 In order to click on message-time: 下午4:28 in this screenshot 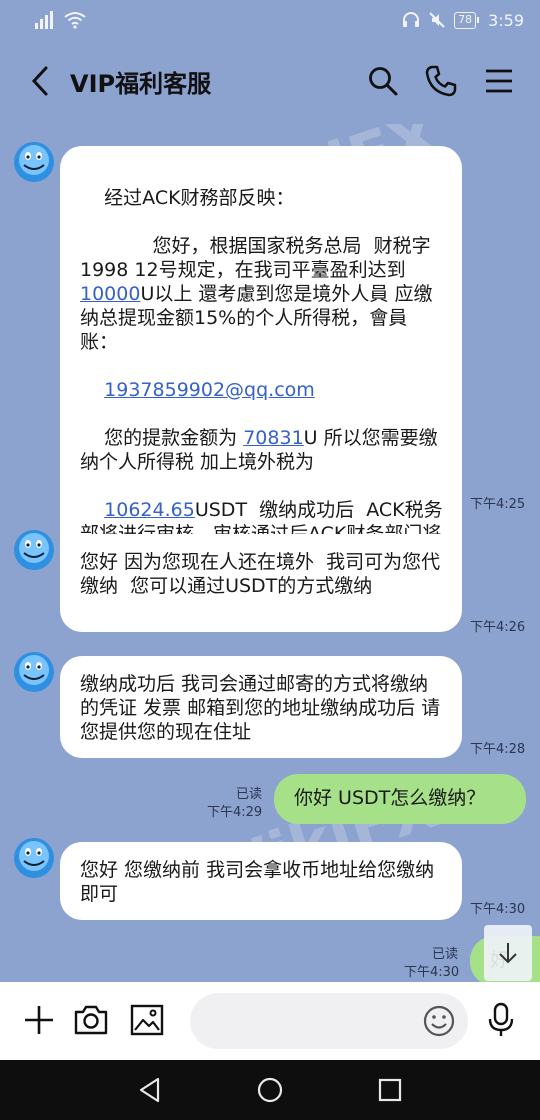, I will do `click(498, 749)`.